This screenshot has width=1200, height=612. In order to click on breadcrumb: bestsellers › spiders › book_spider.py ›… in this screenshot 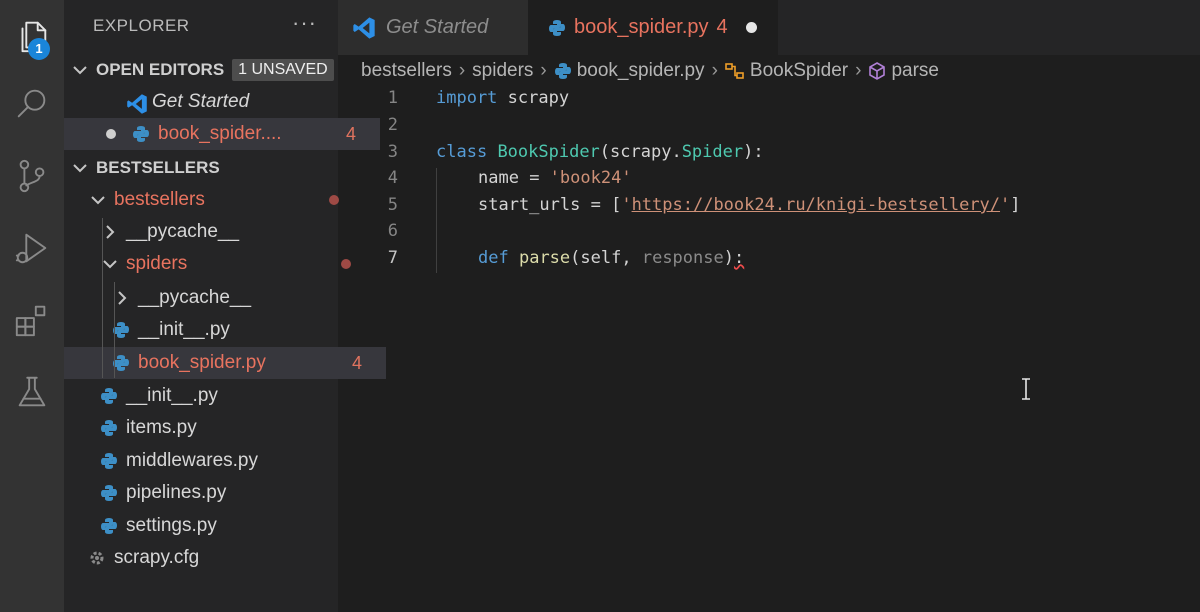, I will do `click(650, 71)`.